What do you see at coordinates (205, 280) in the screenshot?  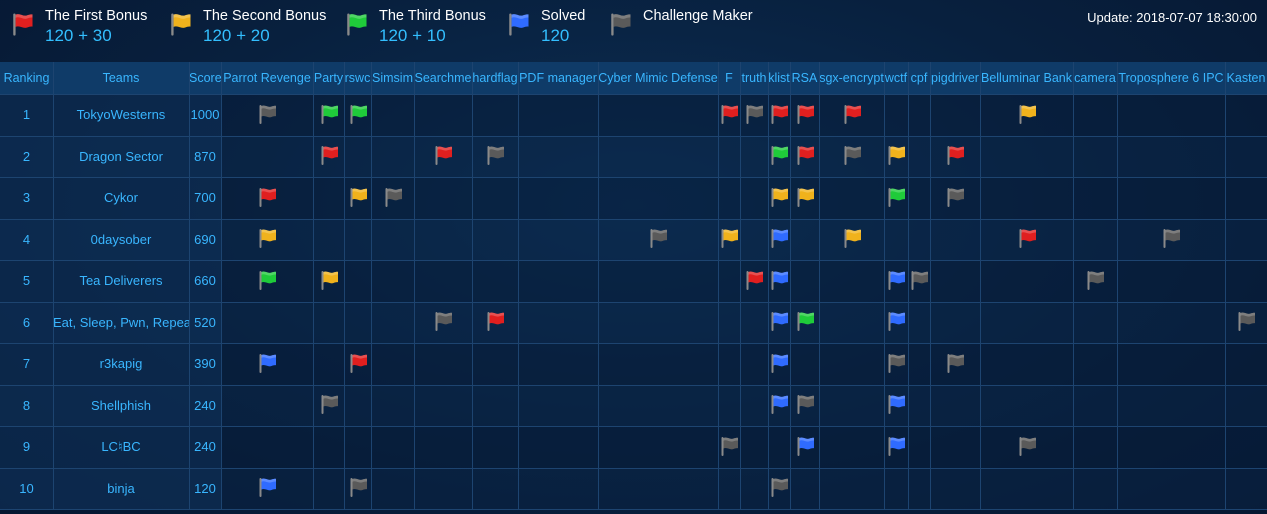 I see `score-cell: 660` at bounding box center [205, 280].